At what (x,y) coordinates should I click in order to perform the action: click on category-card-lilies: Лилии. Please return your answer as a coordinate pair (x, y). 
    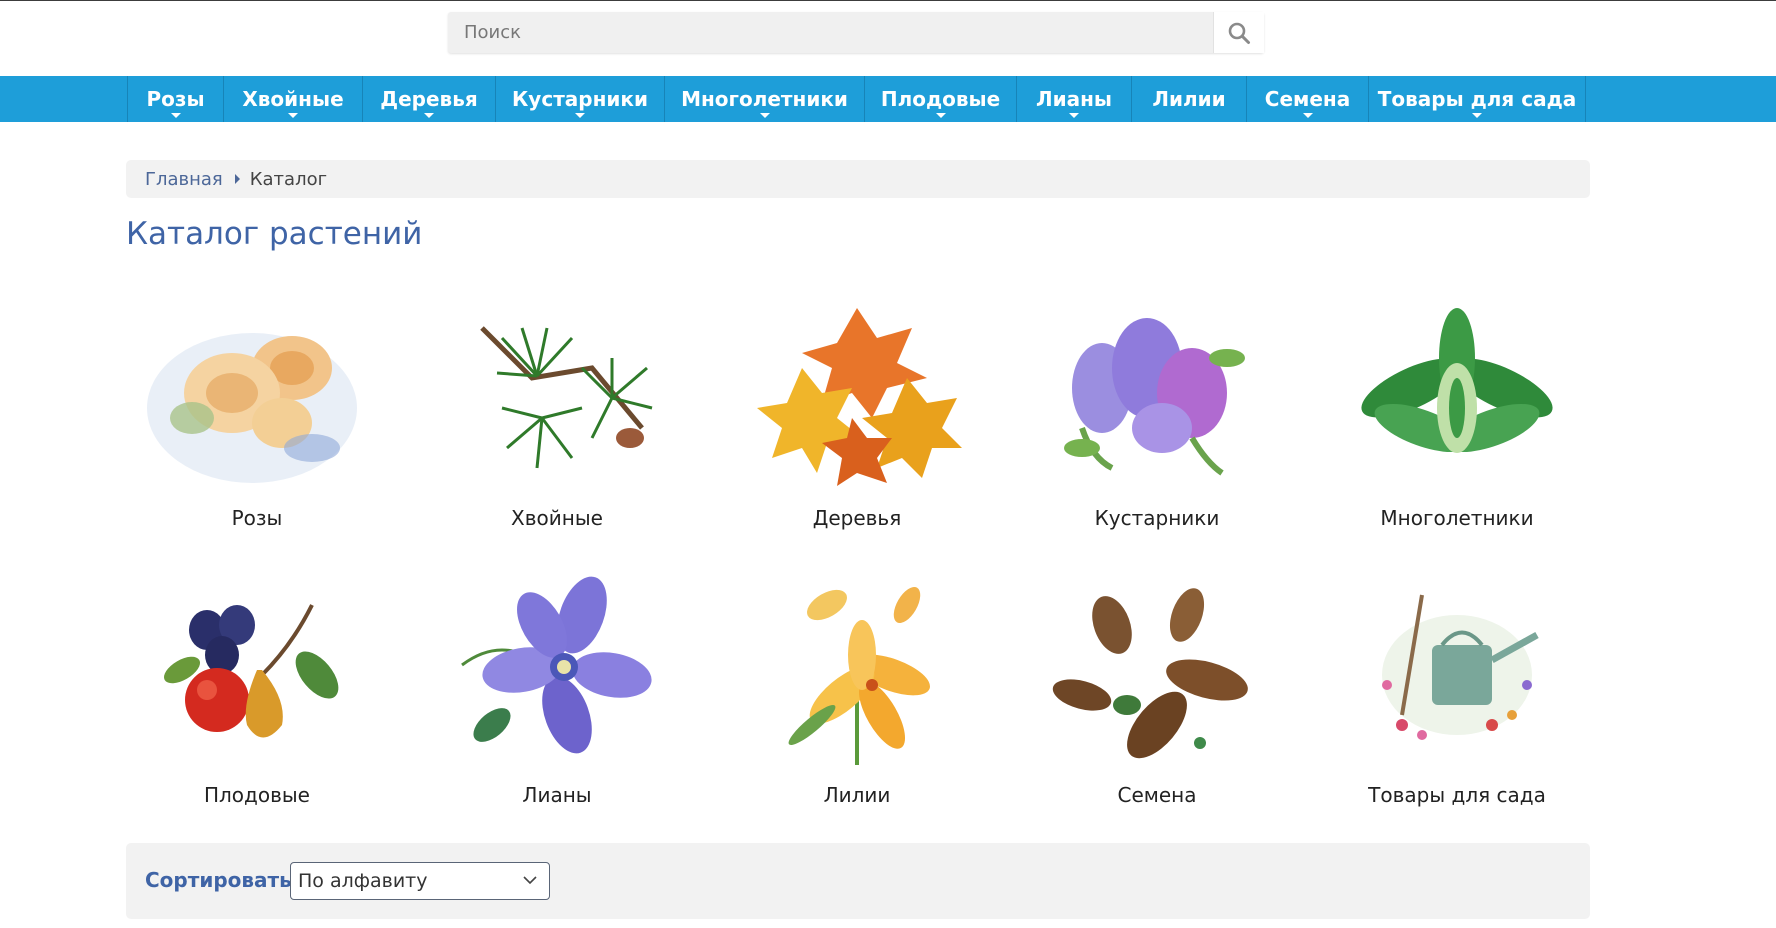
    Looking at the image, I should click on (857, 695).